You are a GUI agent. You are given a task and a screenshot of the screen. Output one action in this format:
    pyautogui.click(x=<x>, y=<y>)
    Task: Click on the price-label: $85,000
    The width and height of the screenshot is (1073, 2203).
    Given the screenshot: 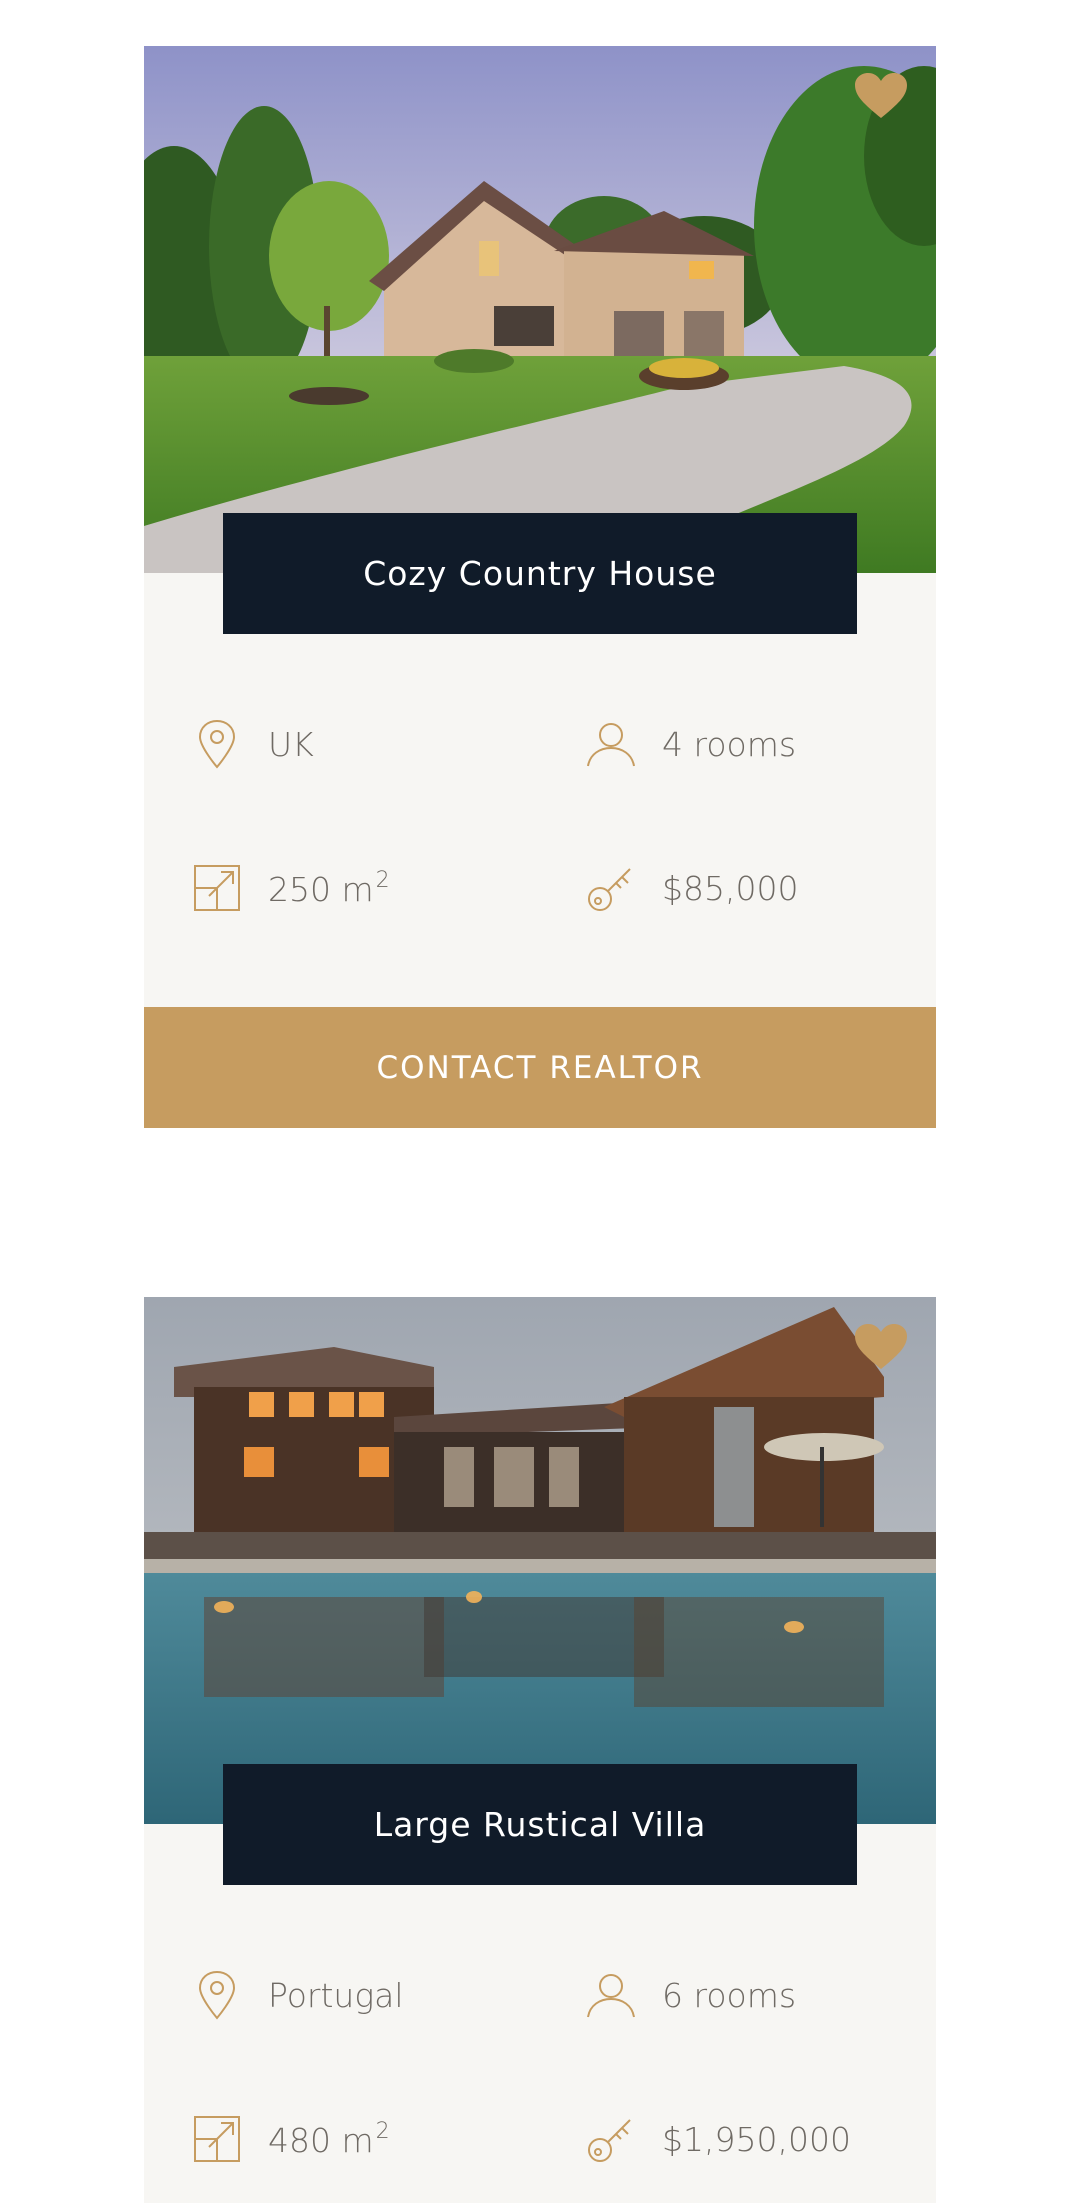 What is the action you would take?
    pyautogui.click(x=730, y=888)
    